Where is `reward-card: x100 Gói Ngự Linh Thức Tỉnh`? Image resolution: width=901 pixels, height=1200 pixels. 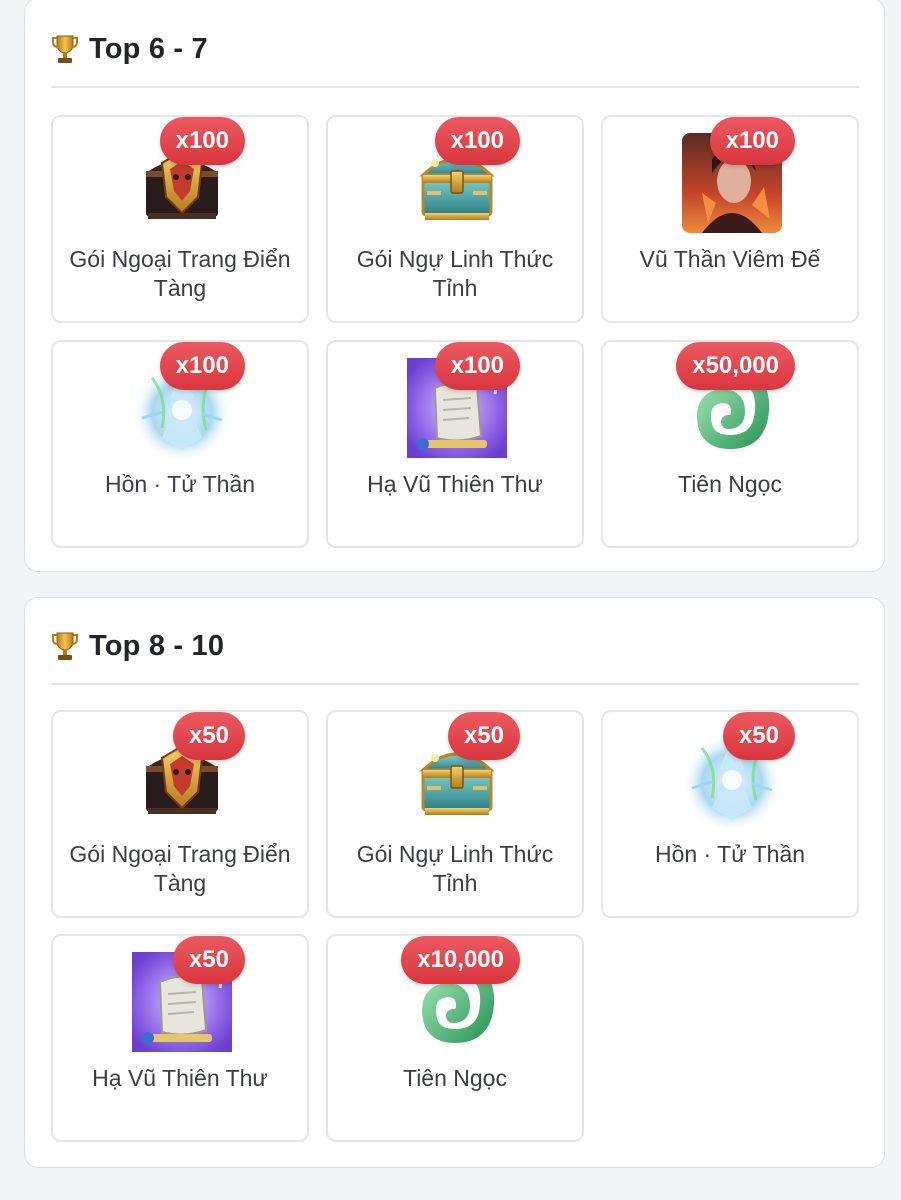 reward-card: x100 Gói Ngự Linh Thức Tỉnh is located at coordinates (455, 219).